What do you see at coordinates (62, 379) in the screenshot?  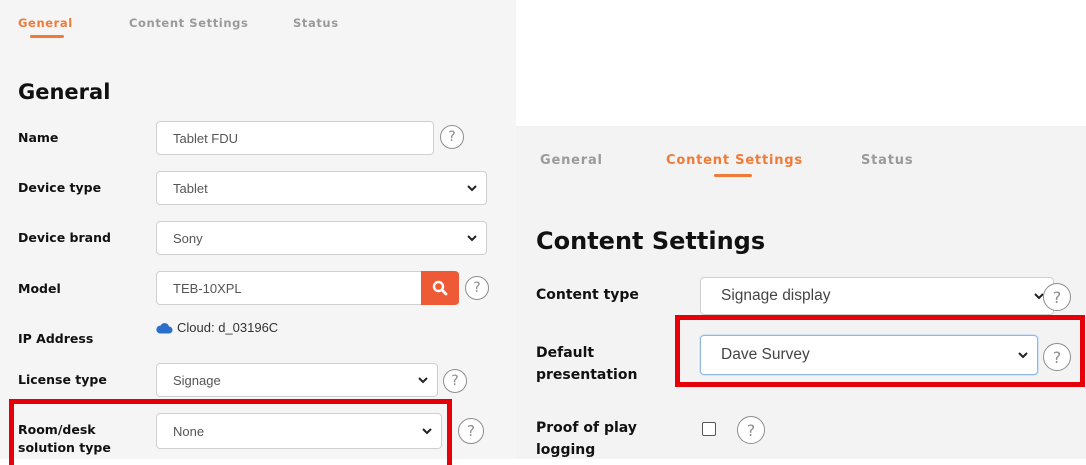 I see `license-type-label: License type` at bounding box center [62, 379].